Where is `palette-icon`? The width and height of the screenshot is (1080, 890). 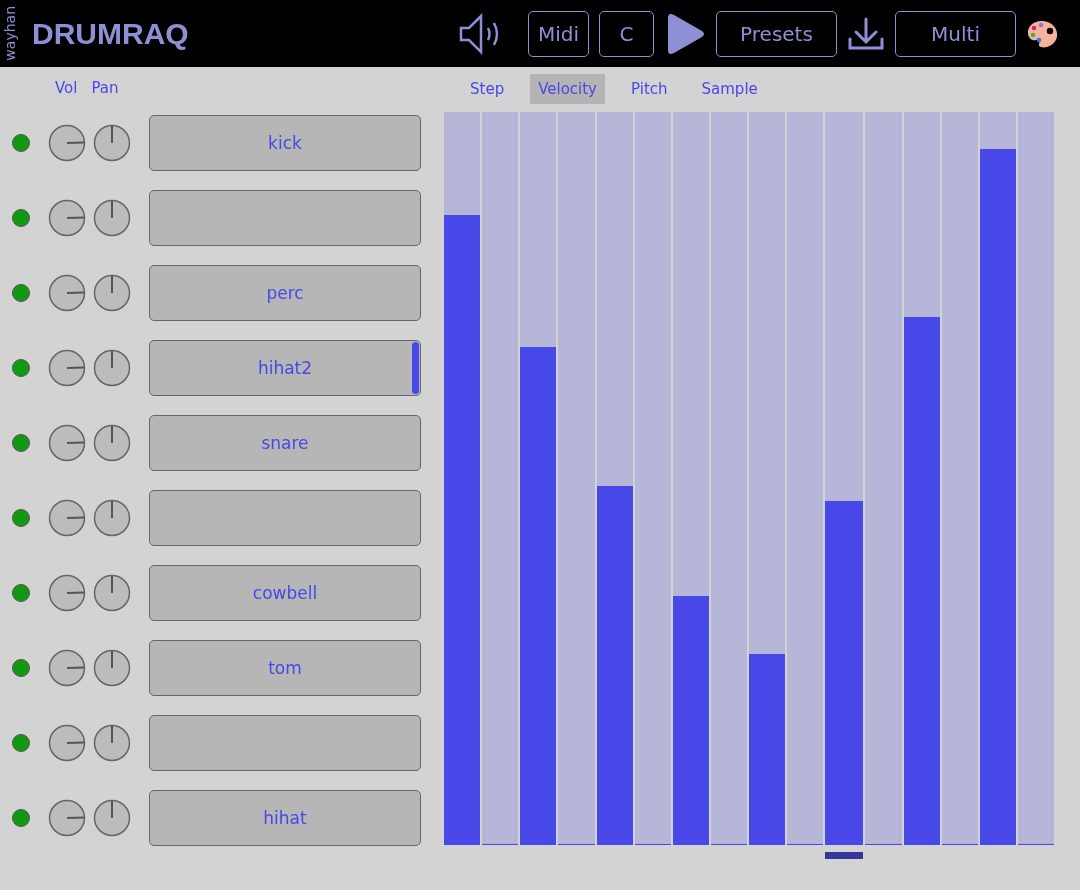 palette-icon is located at coordinates (1042, 33).